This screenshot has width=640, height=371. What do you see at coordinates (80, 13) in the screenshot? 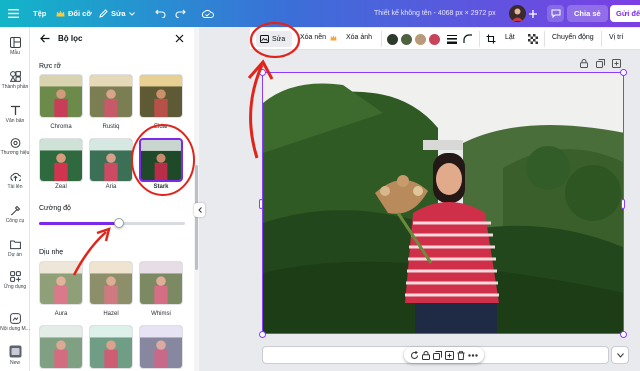
I see `resize-label: Đổi cỡ` at bounding box center [80, 13].